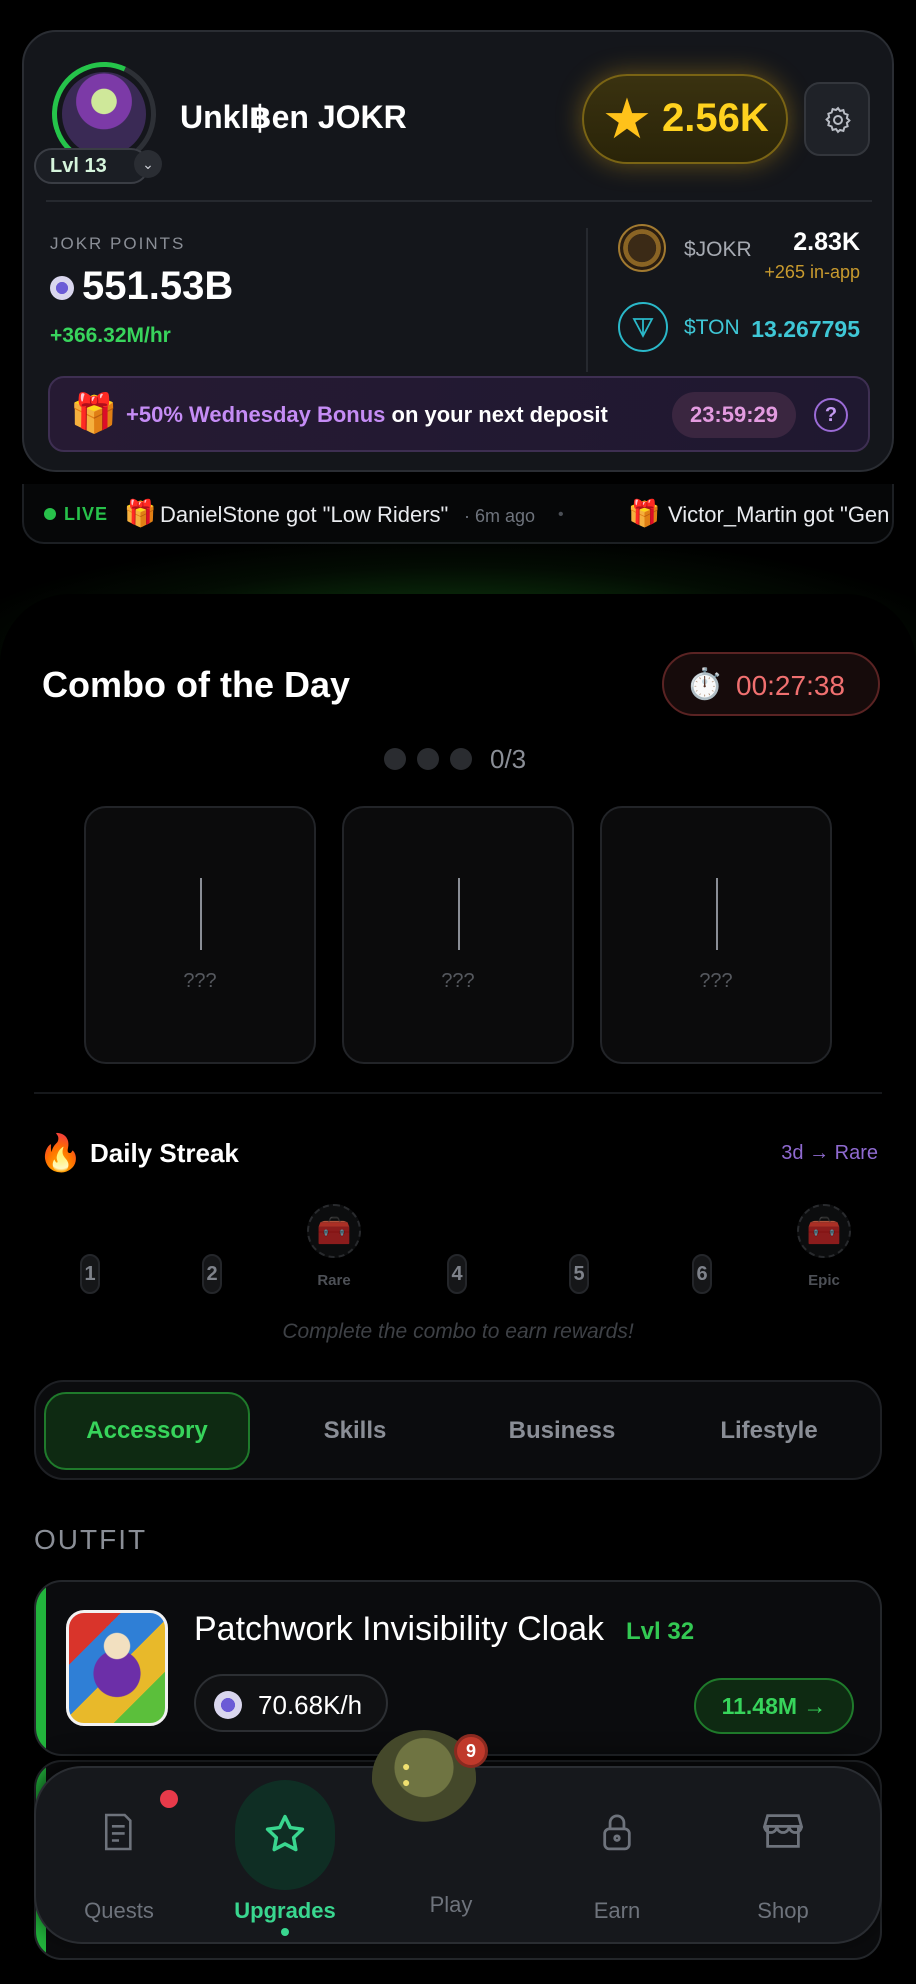 The width and height of the screenshot is (916, 1984). What do you see at coordinates (712, 327) in the screenshot?
I see `ton-label: $TON` at bounding box center [712, 327].